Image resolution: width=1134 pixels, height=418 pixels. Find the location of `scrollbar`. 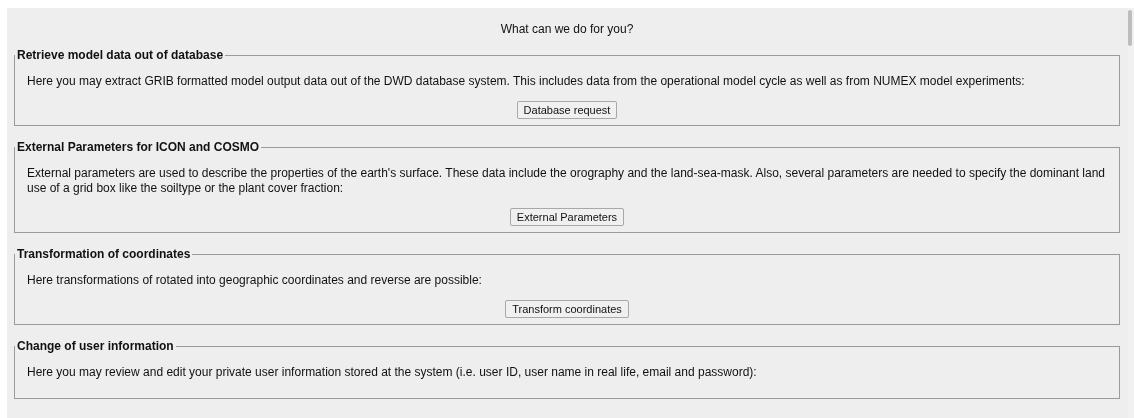

scrollbar is located at coordinates (1131, 213).